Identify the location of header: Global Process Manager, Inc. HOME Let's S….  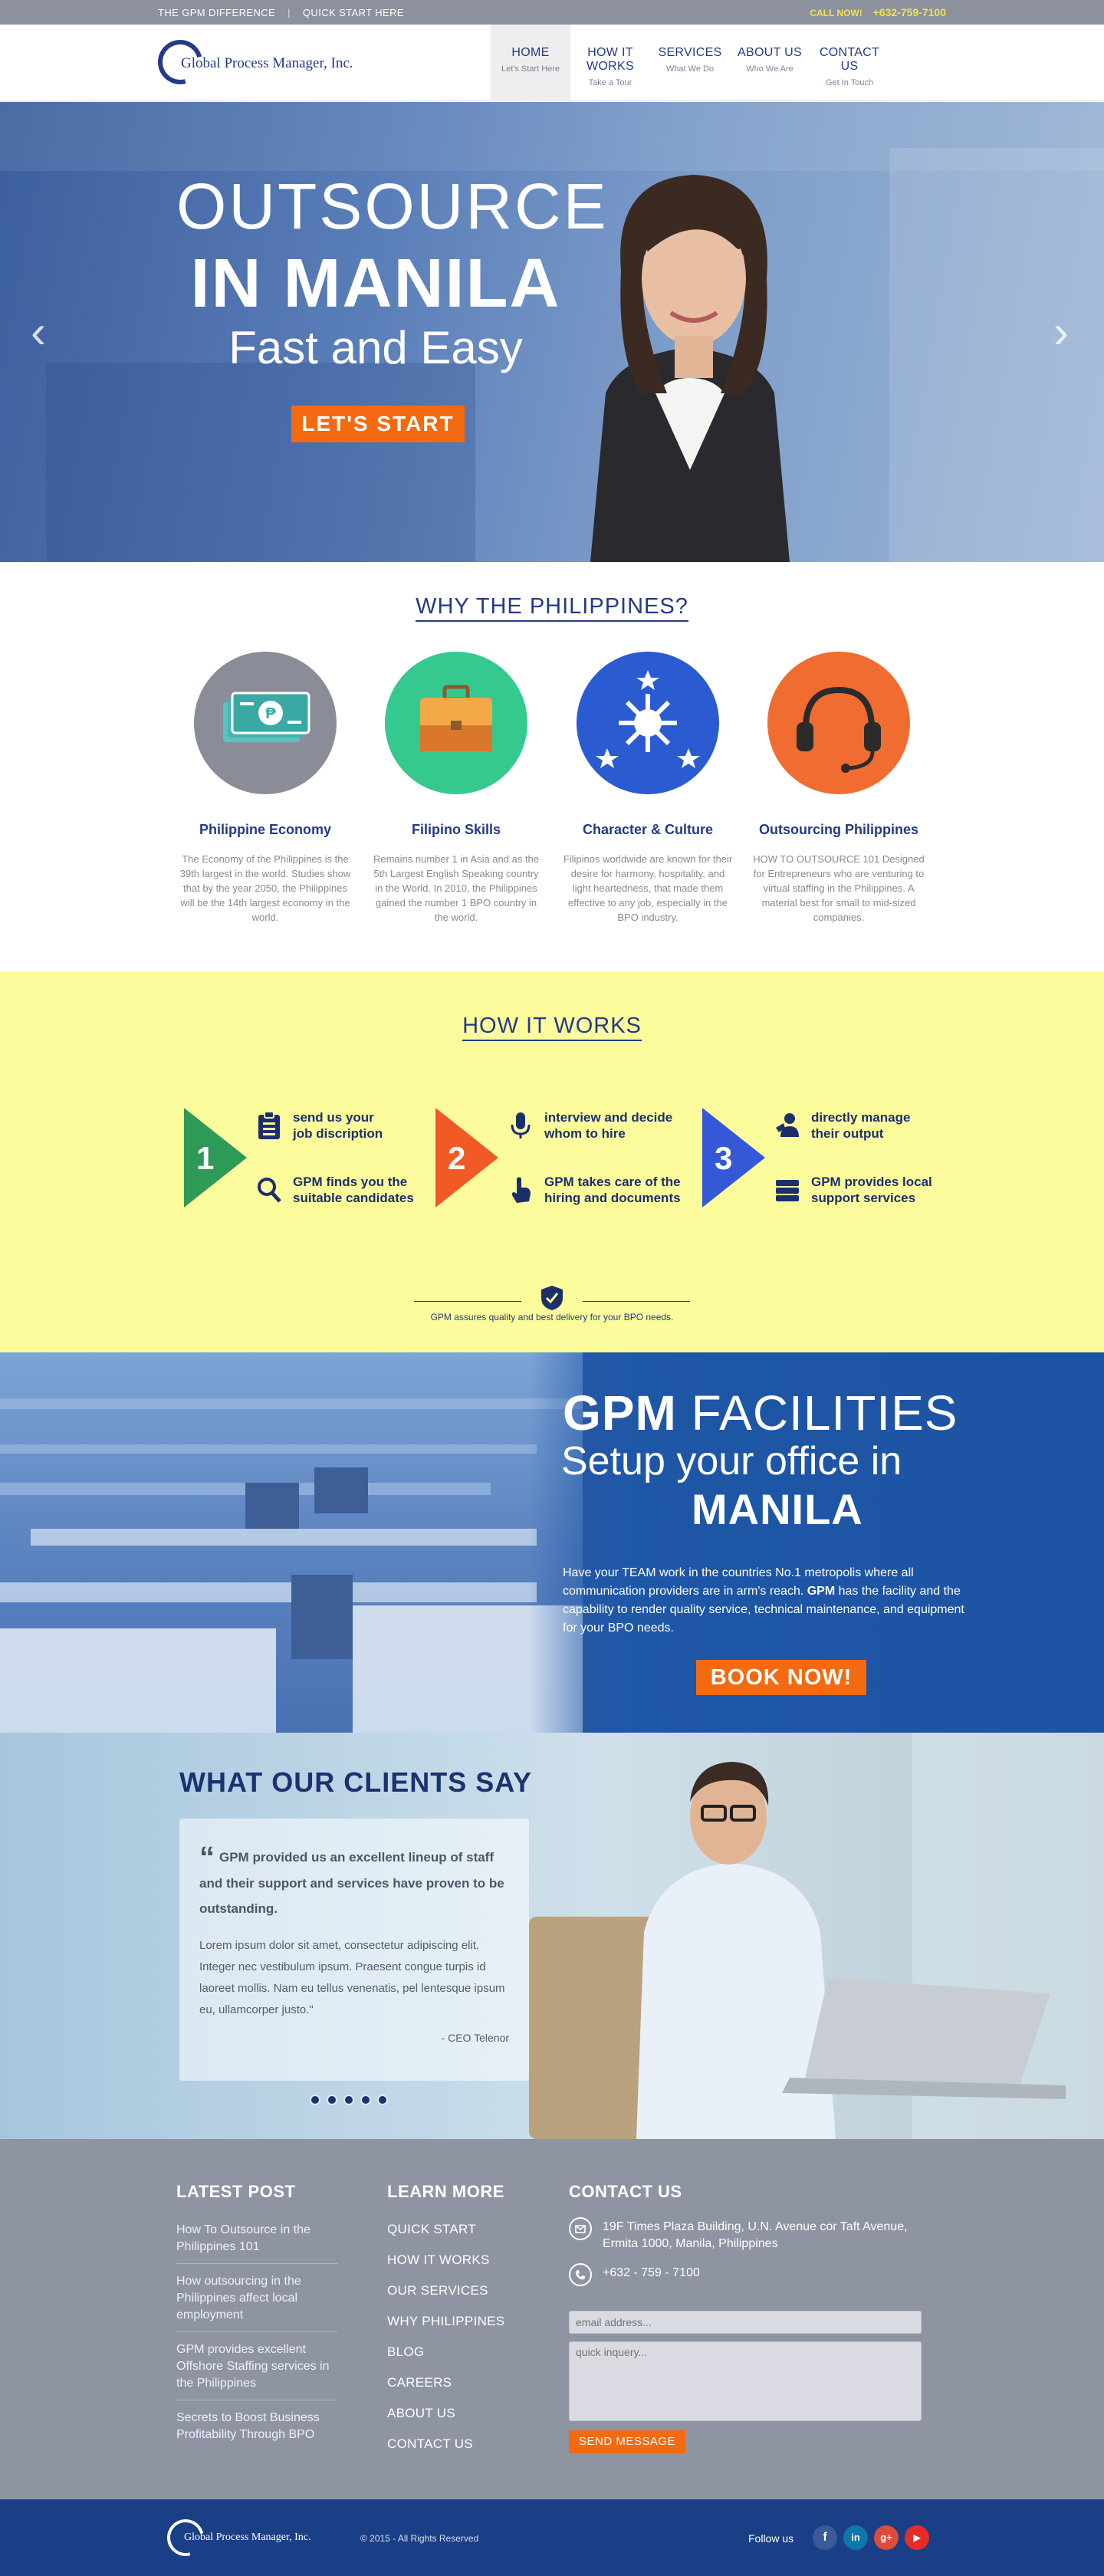
(552, 63).